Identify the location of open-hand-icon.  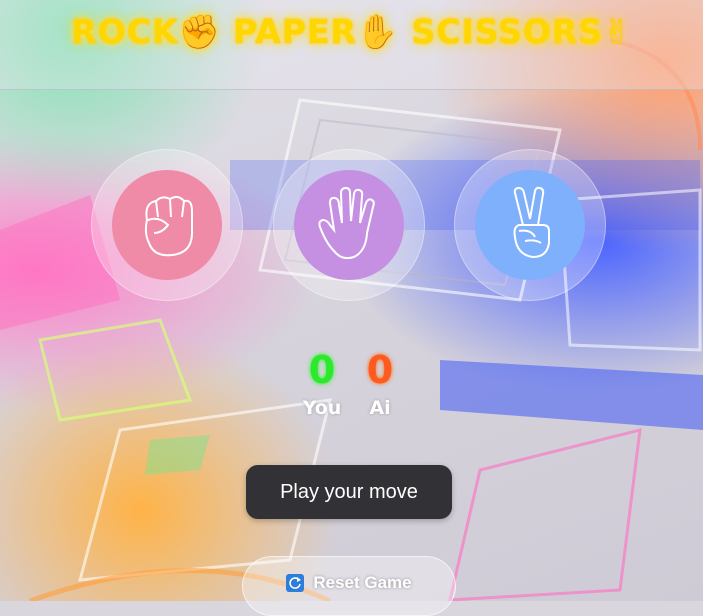
(346, 223).